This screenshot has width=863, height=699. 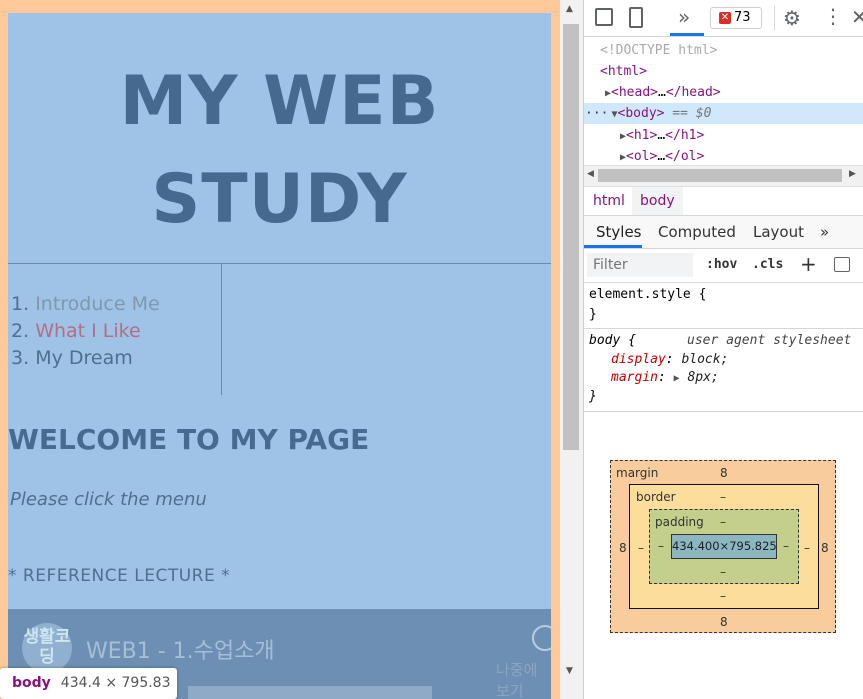 I want to click on padding-right-value: –, so click(x=786, y=546).